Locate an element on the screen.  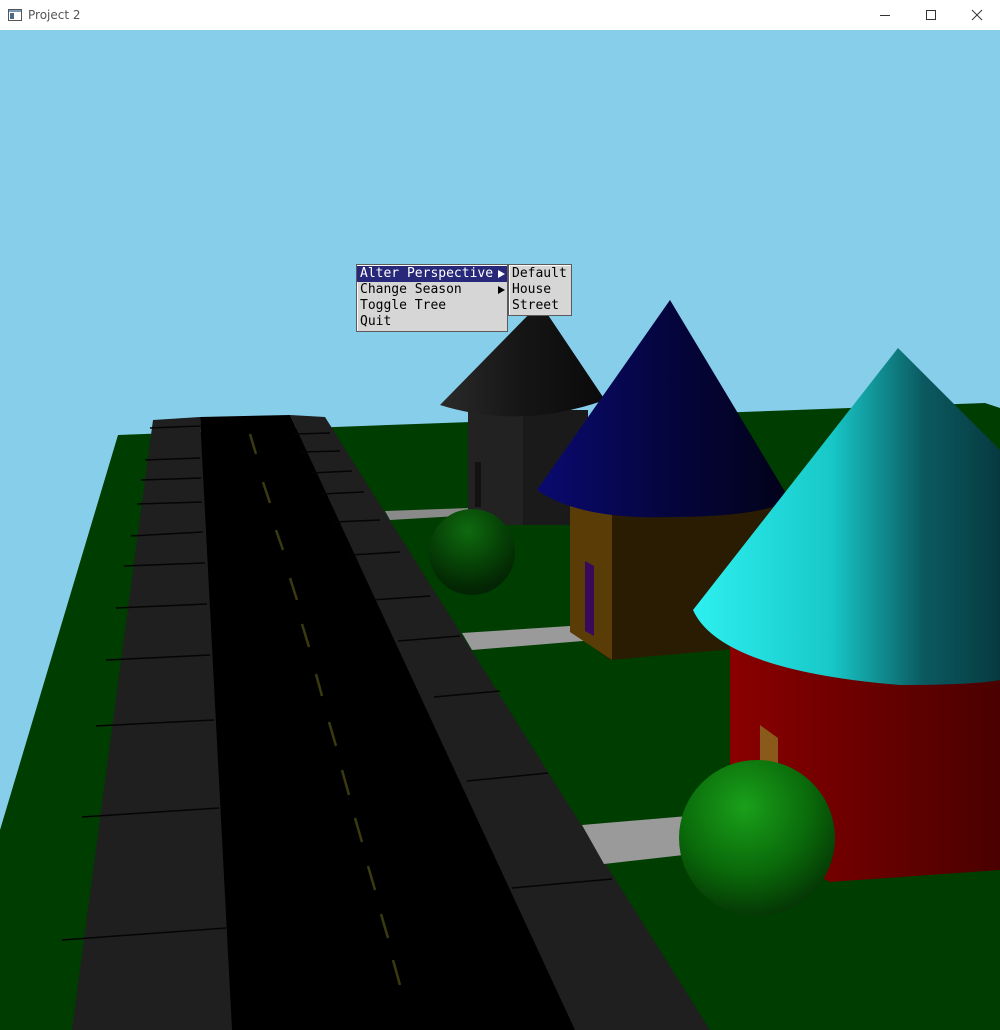
maximize-icon is located at coordinates (931, 15).